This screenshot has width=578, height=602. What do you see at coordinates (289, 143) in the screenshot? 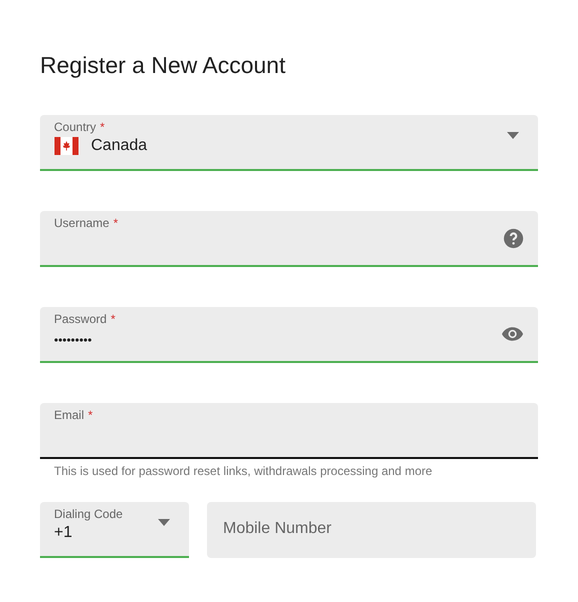
I see `input-field: Country * Canada` at bounding box center [289, 143].